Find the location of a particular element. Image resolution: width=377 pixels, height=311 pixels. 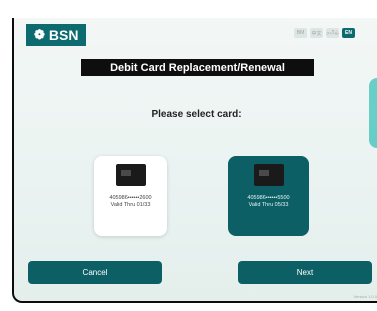

bsn-logo-icon: ❁ is located at coordinates (39, 34).